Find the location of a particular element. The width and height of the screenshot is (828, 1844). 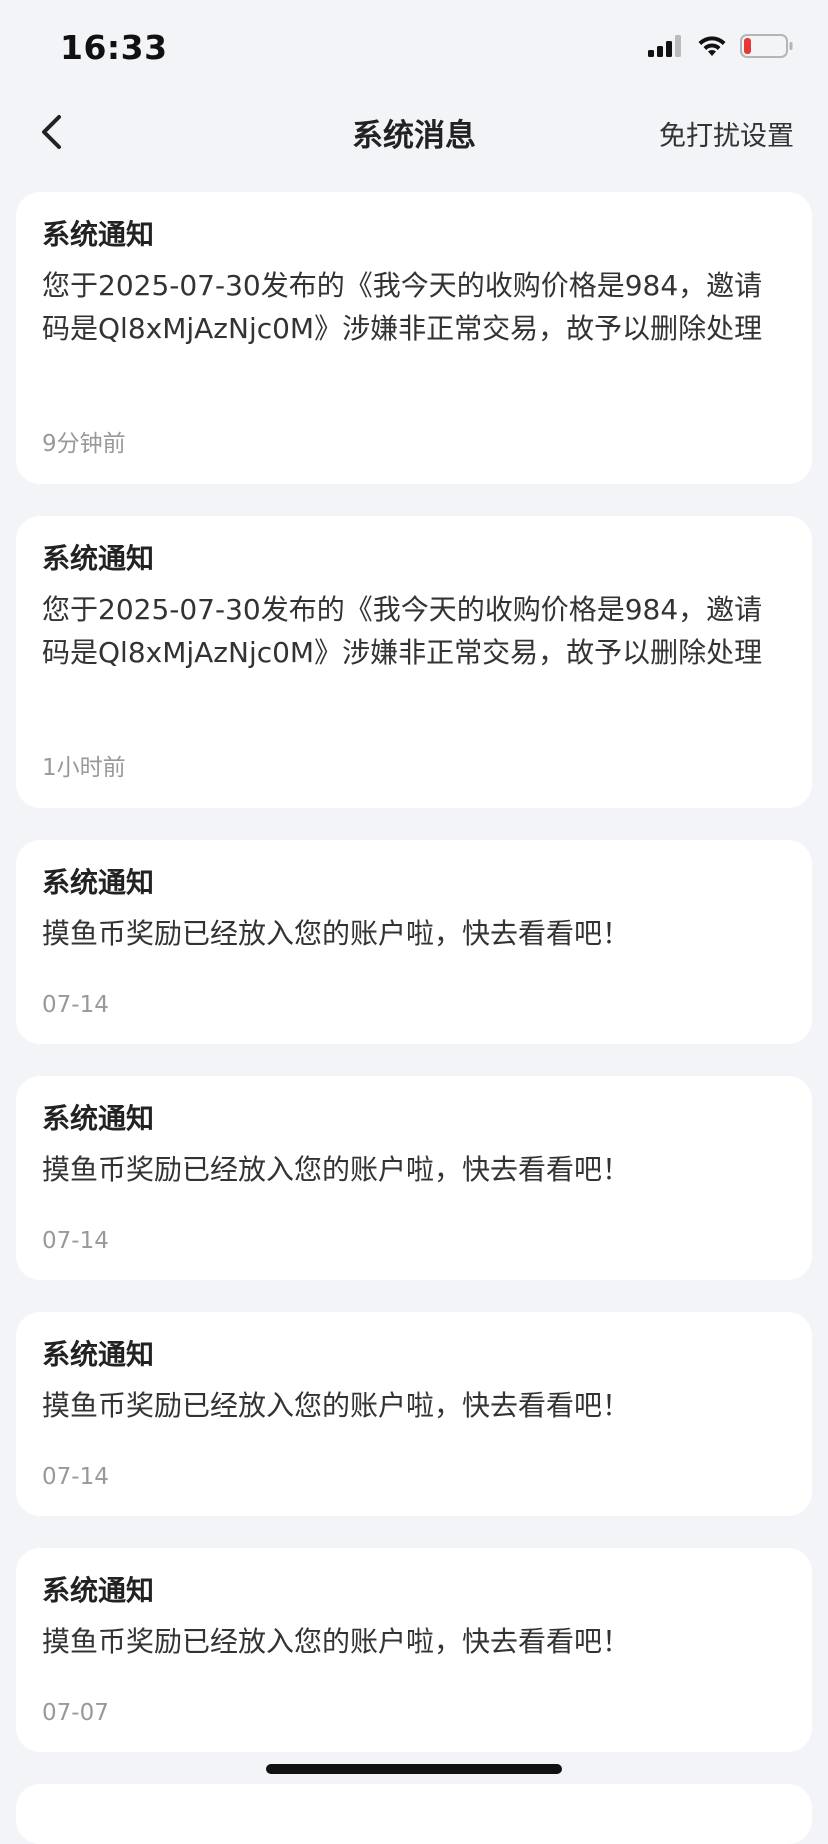

status-icons is located at coordinates (721, 46).